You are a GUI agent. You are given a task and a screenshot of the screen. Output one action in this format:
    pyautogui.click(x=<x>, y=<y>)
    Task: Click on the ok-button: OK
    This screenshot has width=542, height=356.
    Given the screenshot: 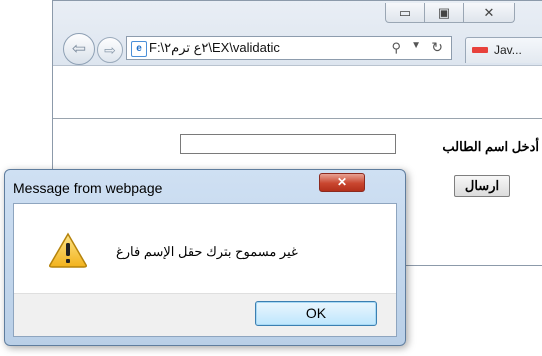 What is the action you would take?
    pyautogui.click(x=316, y=313)
    